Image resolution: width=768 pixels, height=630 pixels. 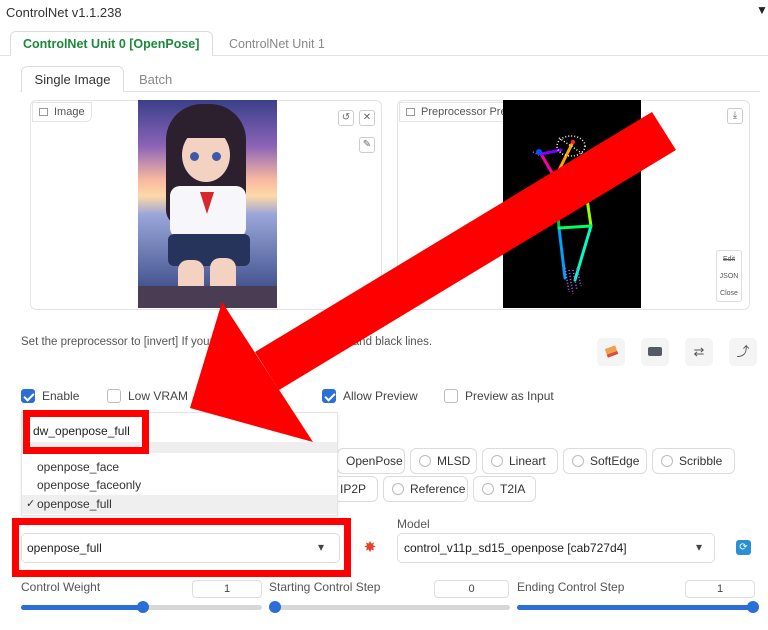 I want to click on control-weight-handle, so click(x=143, y=607).